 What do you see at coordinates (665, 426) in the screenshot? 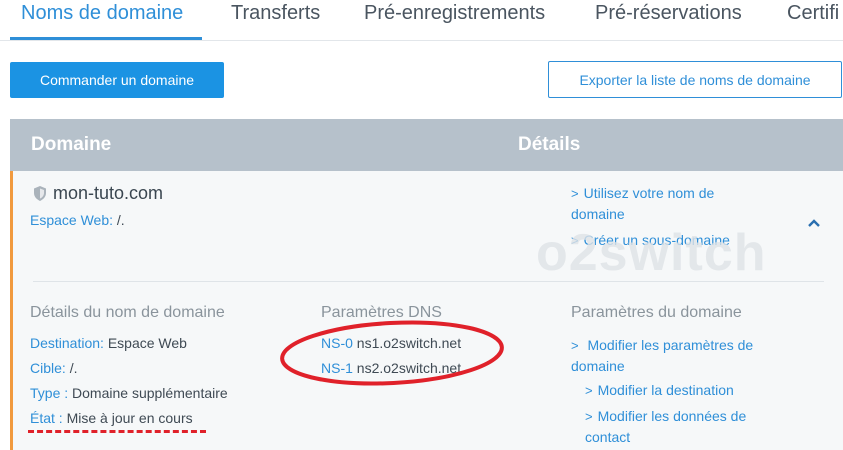
I see `modify-contact-link: > Modifier les données de contact` at bounding box center [665, 426].